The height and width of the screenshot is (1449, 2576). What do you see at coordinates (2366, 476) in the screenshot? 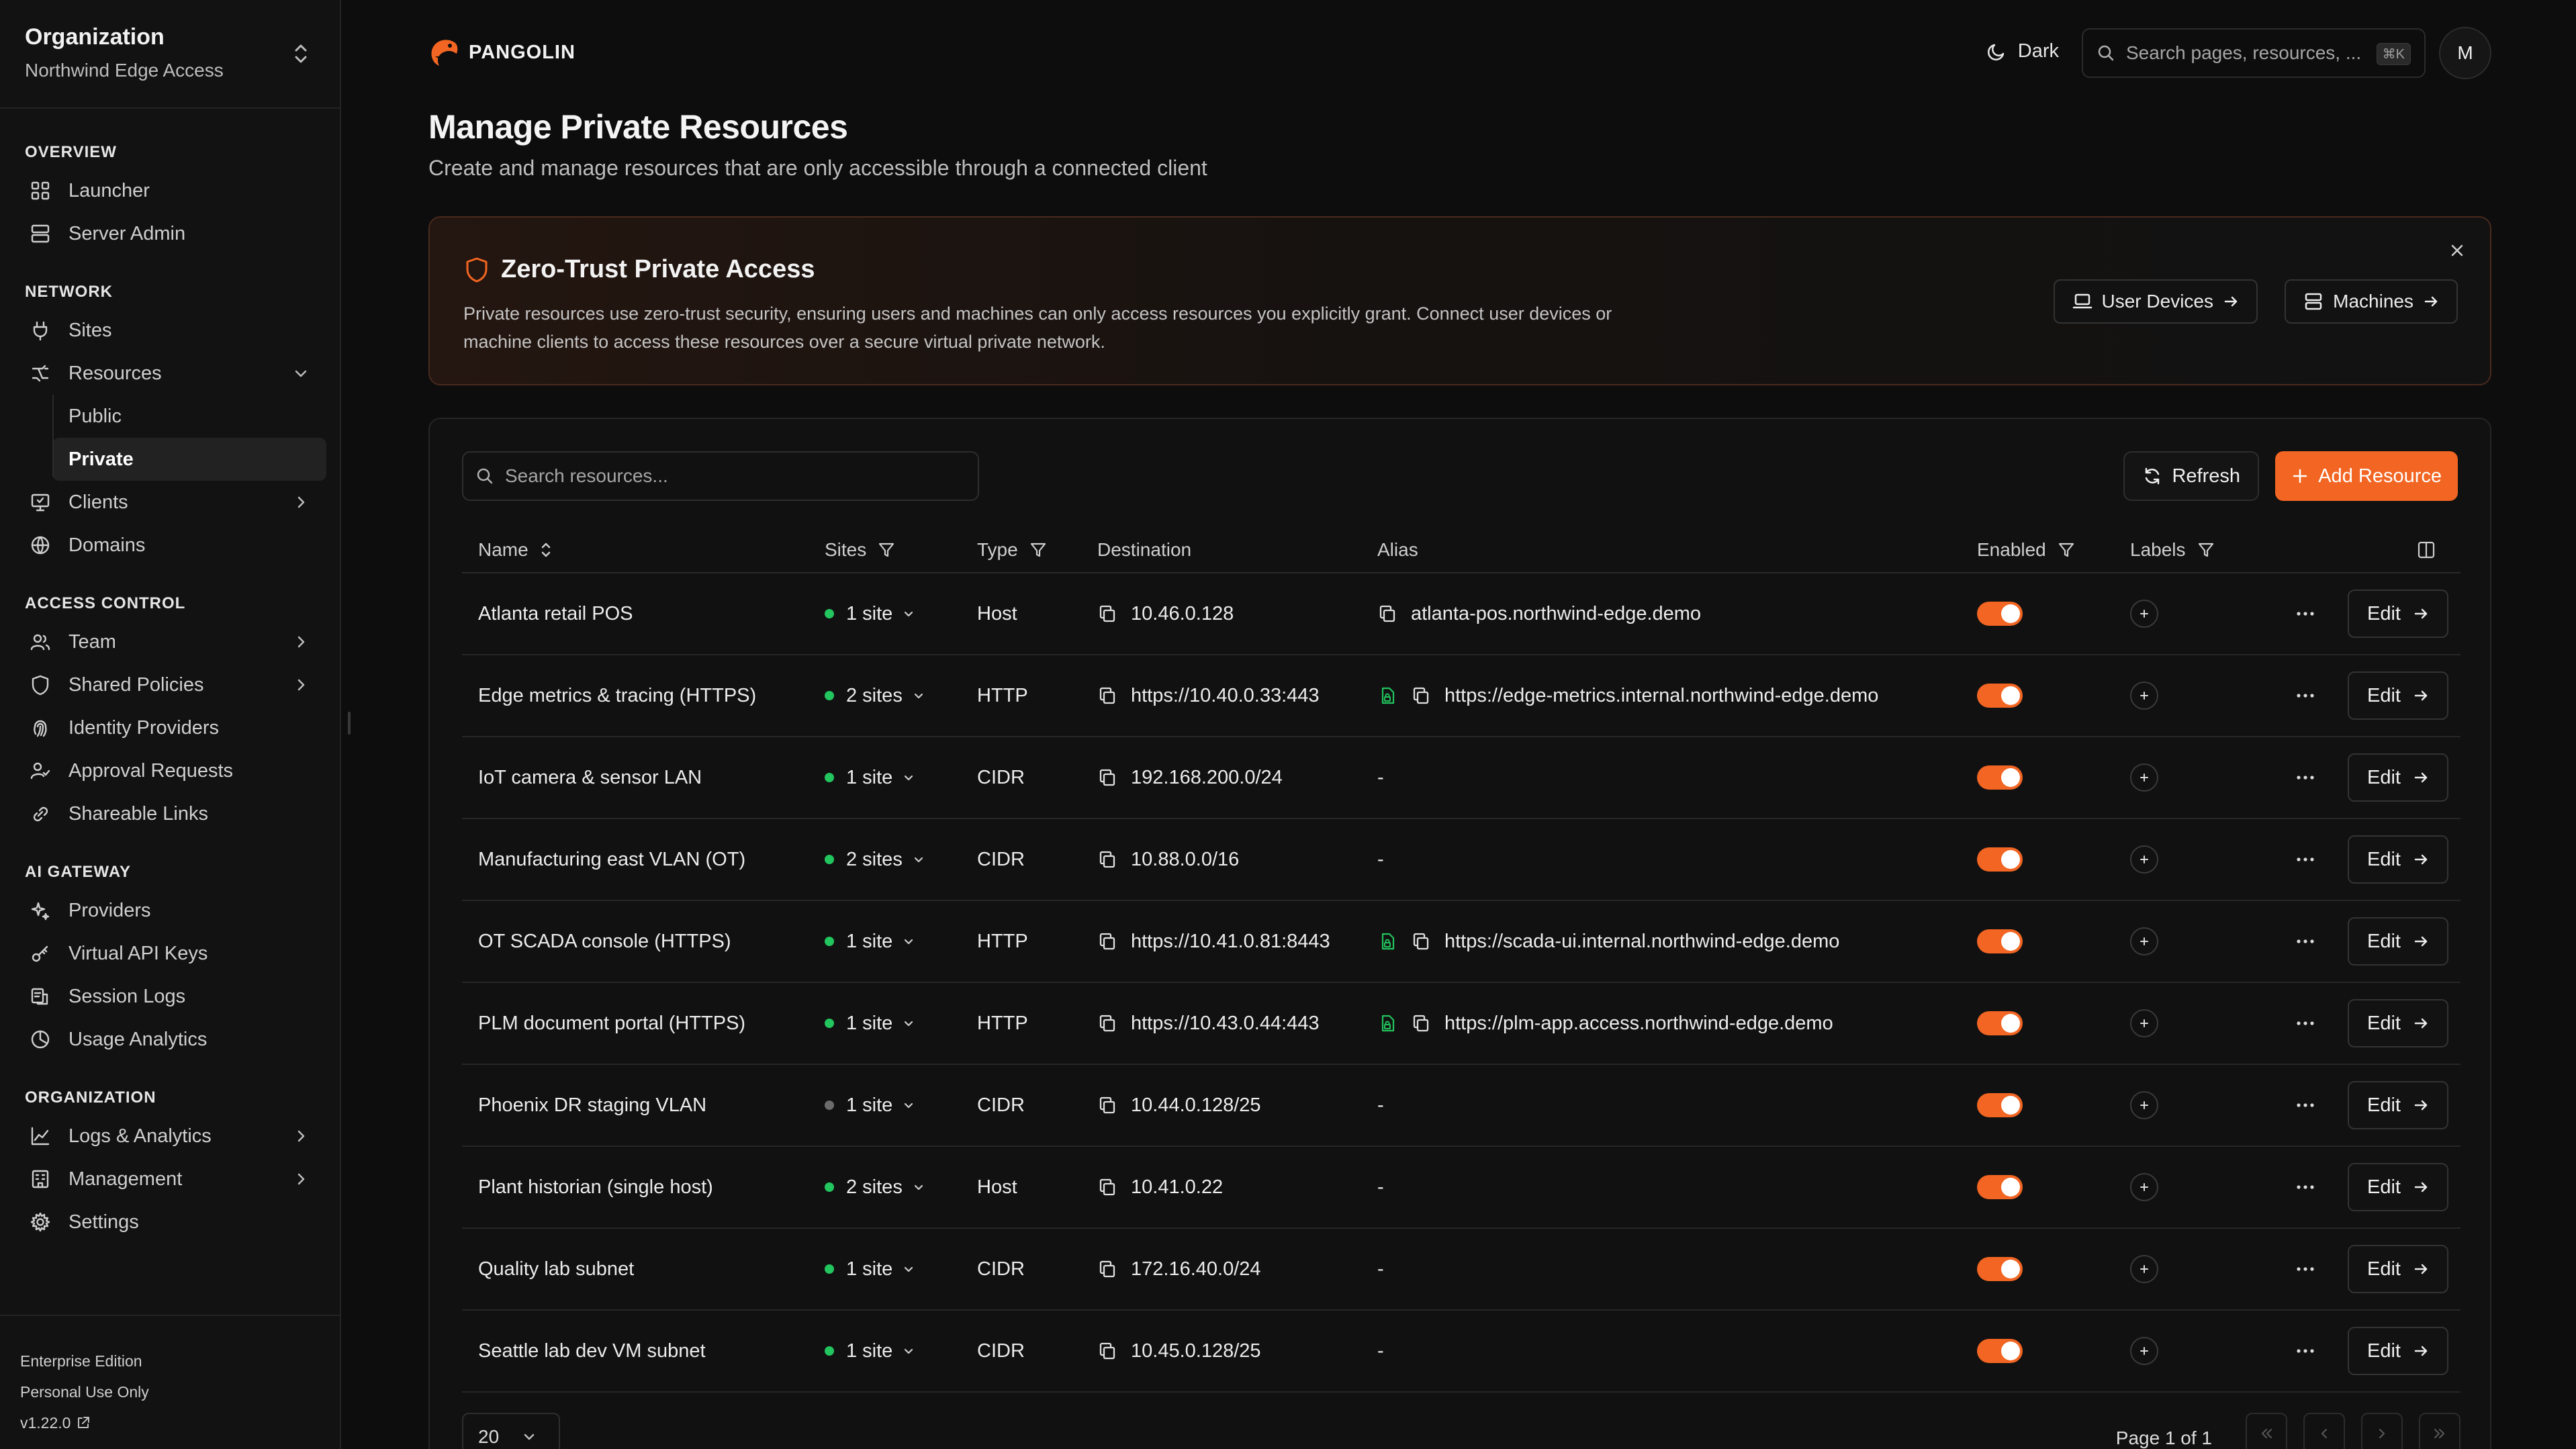
I see `add-resource-button: Add Resource` at bounding box center [2366, 476].